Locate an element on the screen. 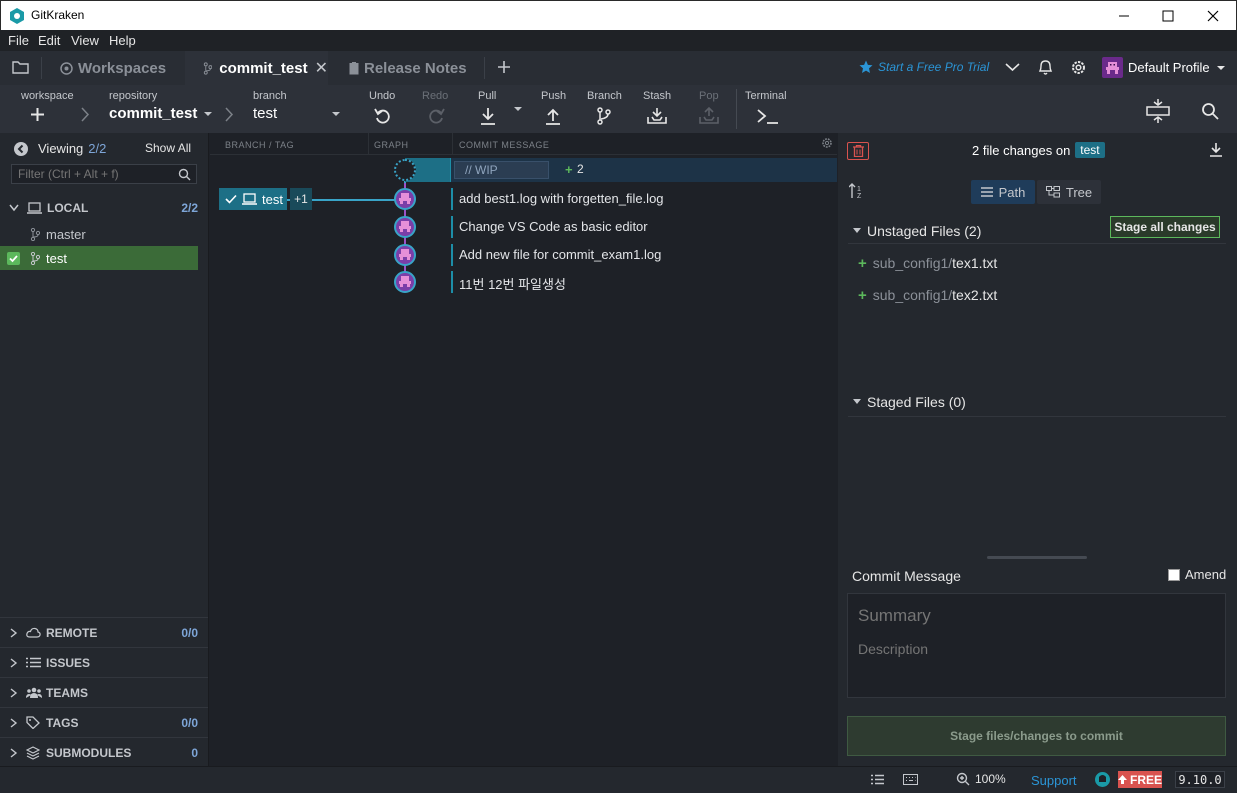 This screenshot has width=1237, height=793. terminal-icon is located at coordinates (767, 116).